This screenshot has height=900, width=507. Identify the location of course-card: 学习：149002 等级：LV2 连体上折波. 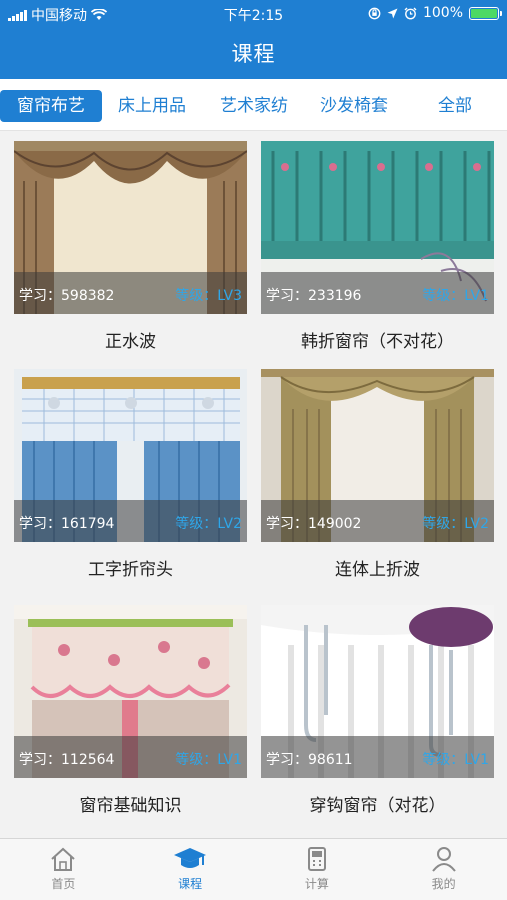
(377, 474).